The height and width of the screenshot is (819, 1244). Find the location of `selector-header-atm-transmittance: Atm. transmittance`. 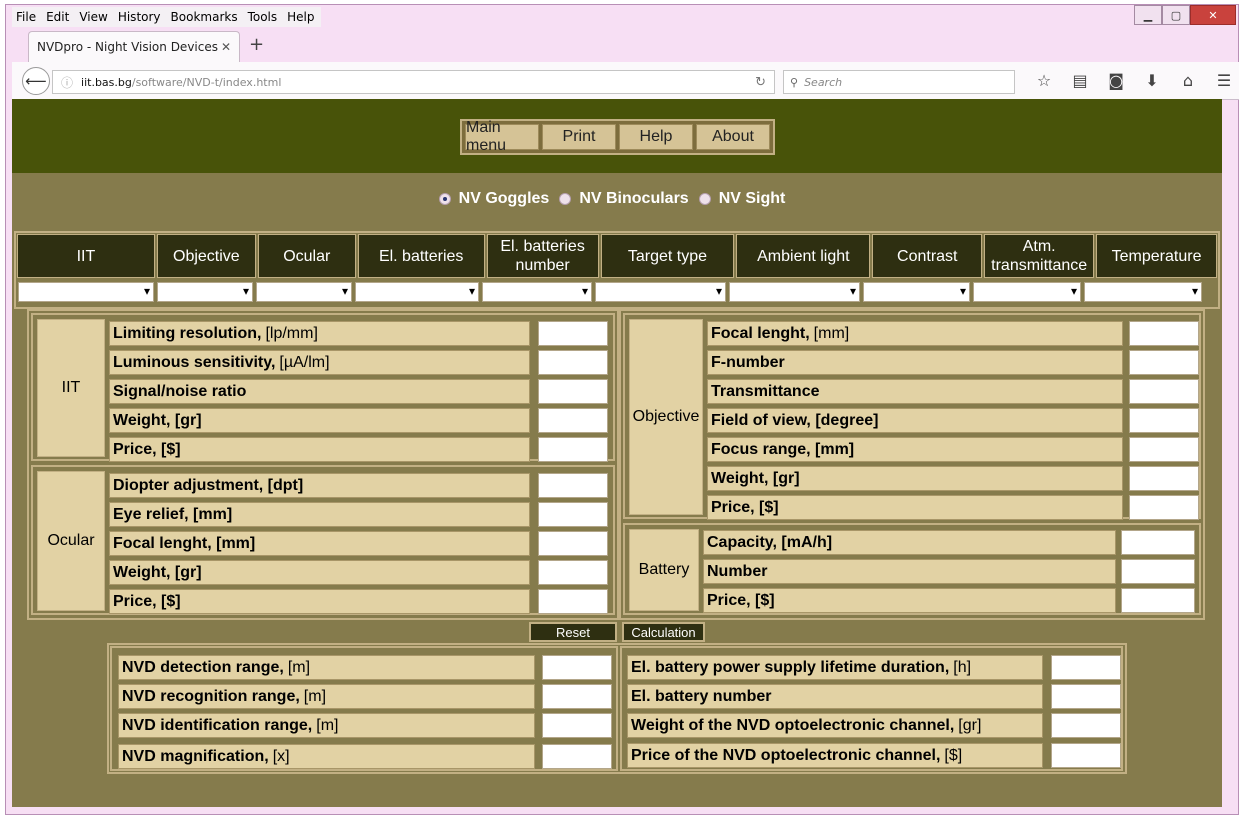

selector-header-atm-transmittance: Atm. transmittance is located at coordinates (1039, 256).